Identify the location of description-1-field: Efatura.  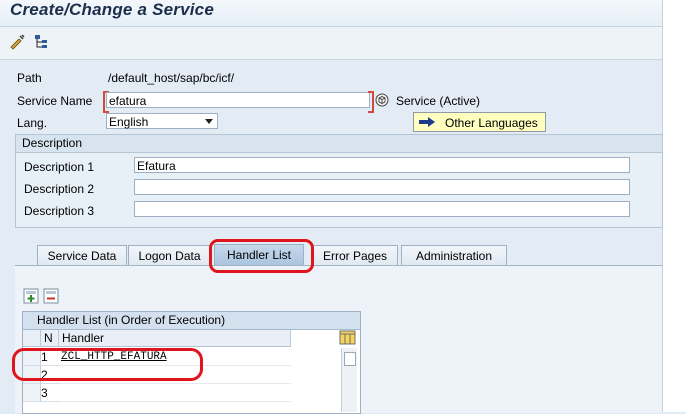
(382, 165).